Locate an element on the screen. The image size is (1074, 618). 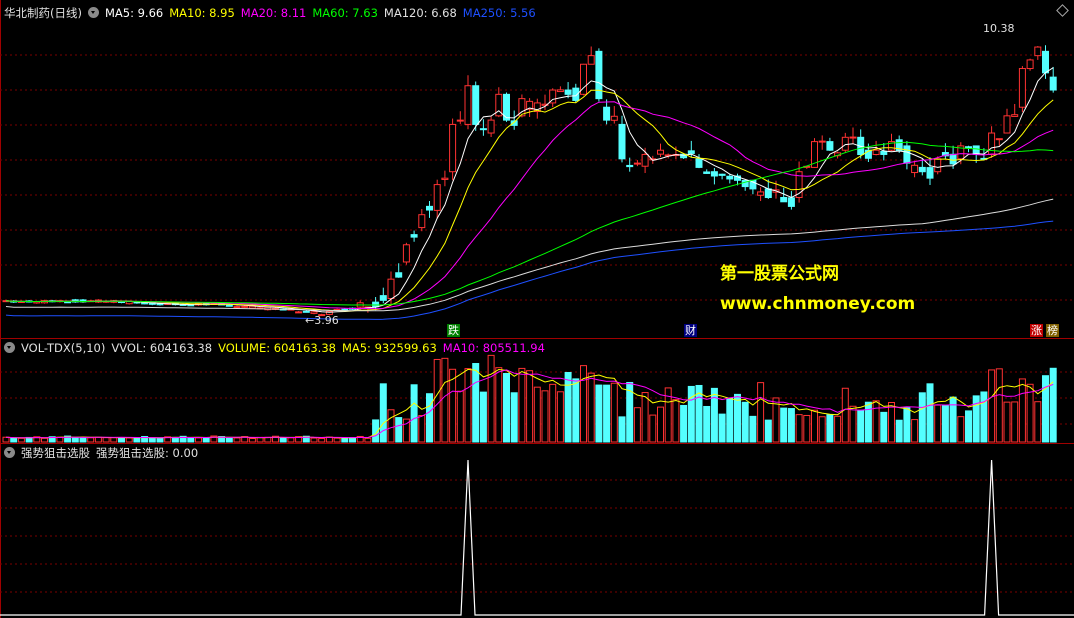
vol-label-1: VVOL: 604163.38 is located at coordinates (162, 348).